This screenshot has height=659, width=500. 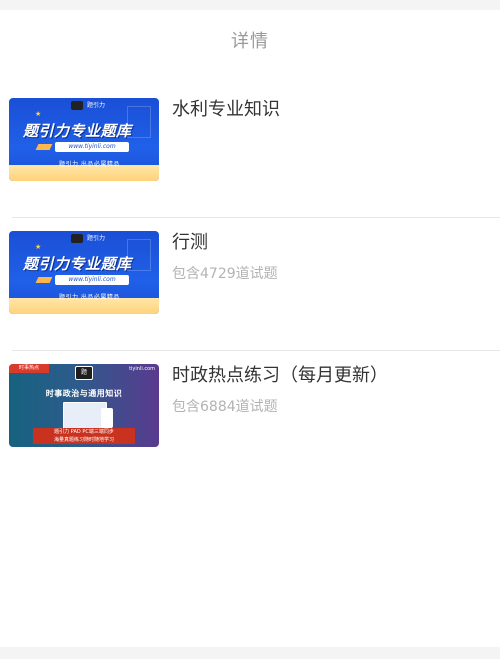 What do you see at coordinates (225, 407) in the screenshot?
I see `item-subtitle: 包含6884道试题` at bounding box center [225, 407].